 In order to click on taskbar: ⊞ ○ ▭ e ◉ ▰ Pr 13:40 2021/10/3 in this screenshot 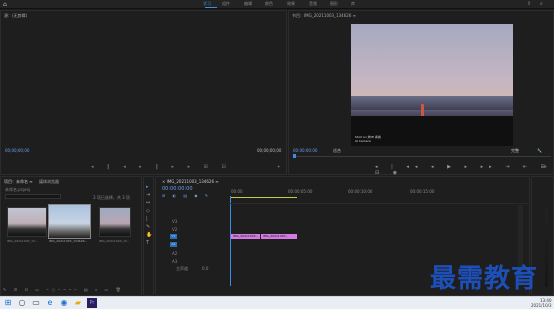, I will do `click(277, 302)`.